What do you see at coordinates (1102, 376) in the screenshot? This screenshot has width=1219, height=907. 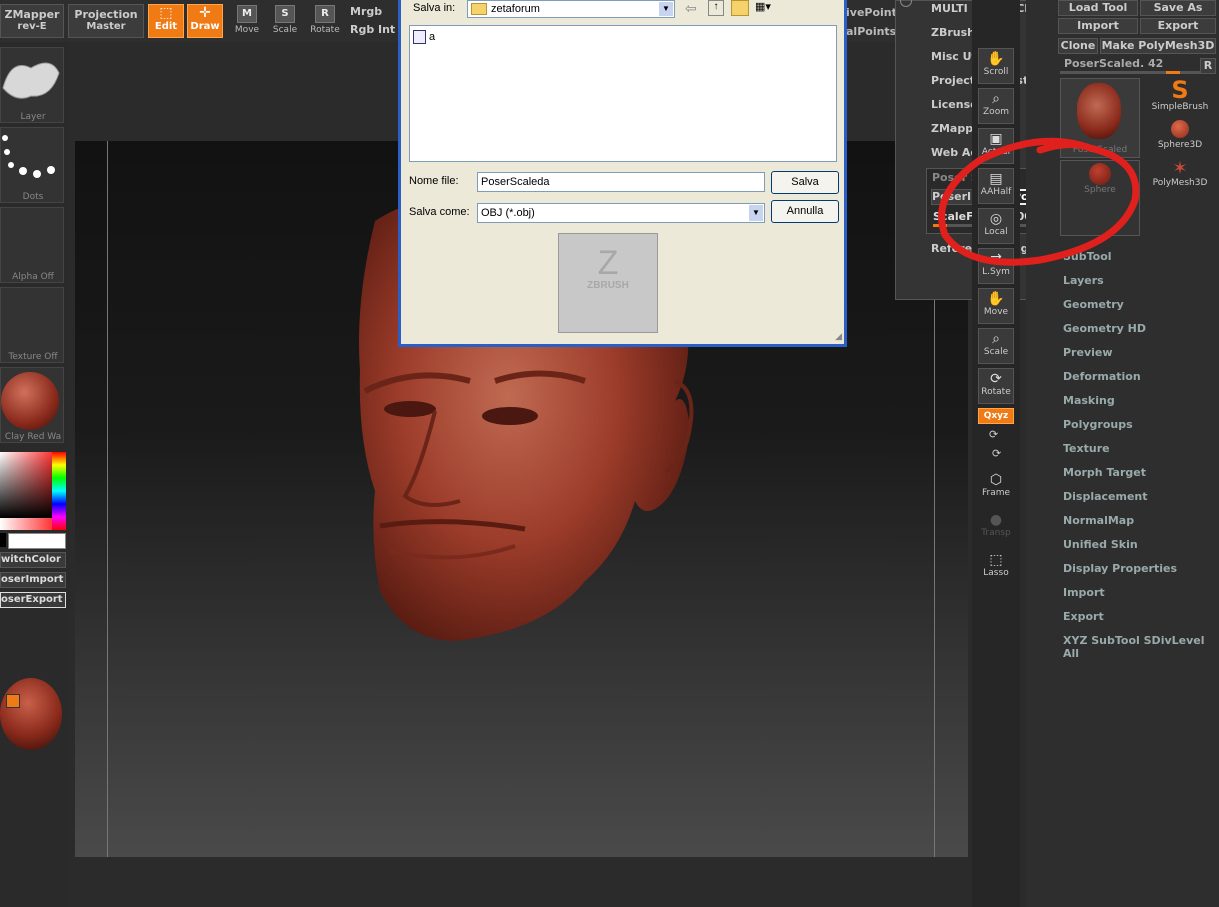 I see `section-deformation: Deformation` at bounding box center [1102, 376].